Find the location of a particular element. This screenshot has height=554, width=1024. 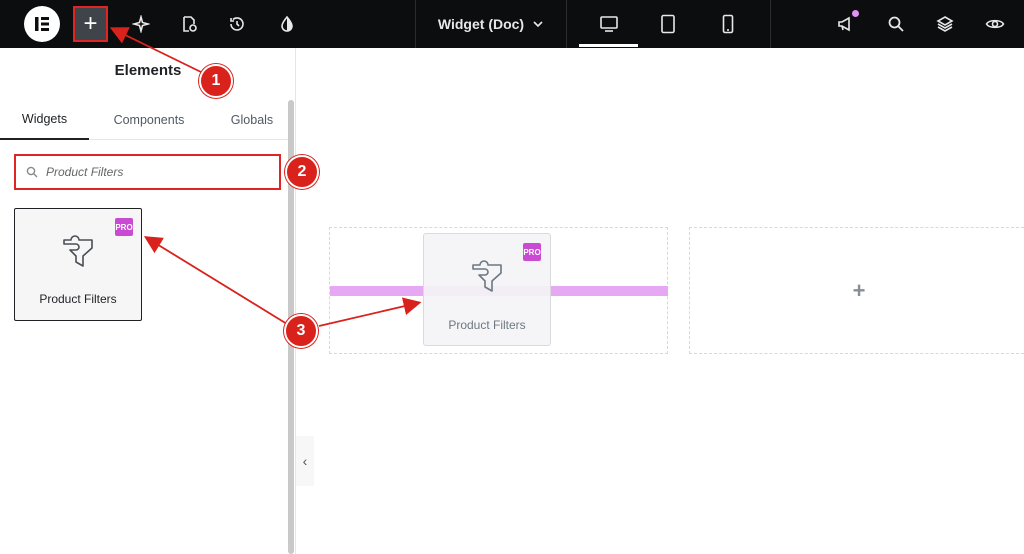

widget-card-product-filters: PRO Product Filters is located at coordinates (78, 264).